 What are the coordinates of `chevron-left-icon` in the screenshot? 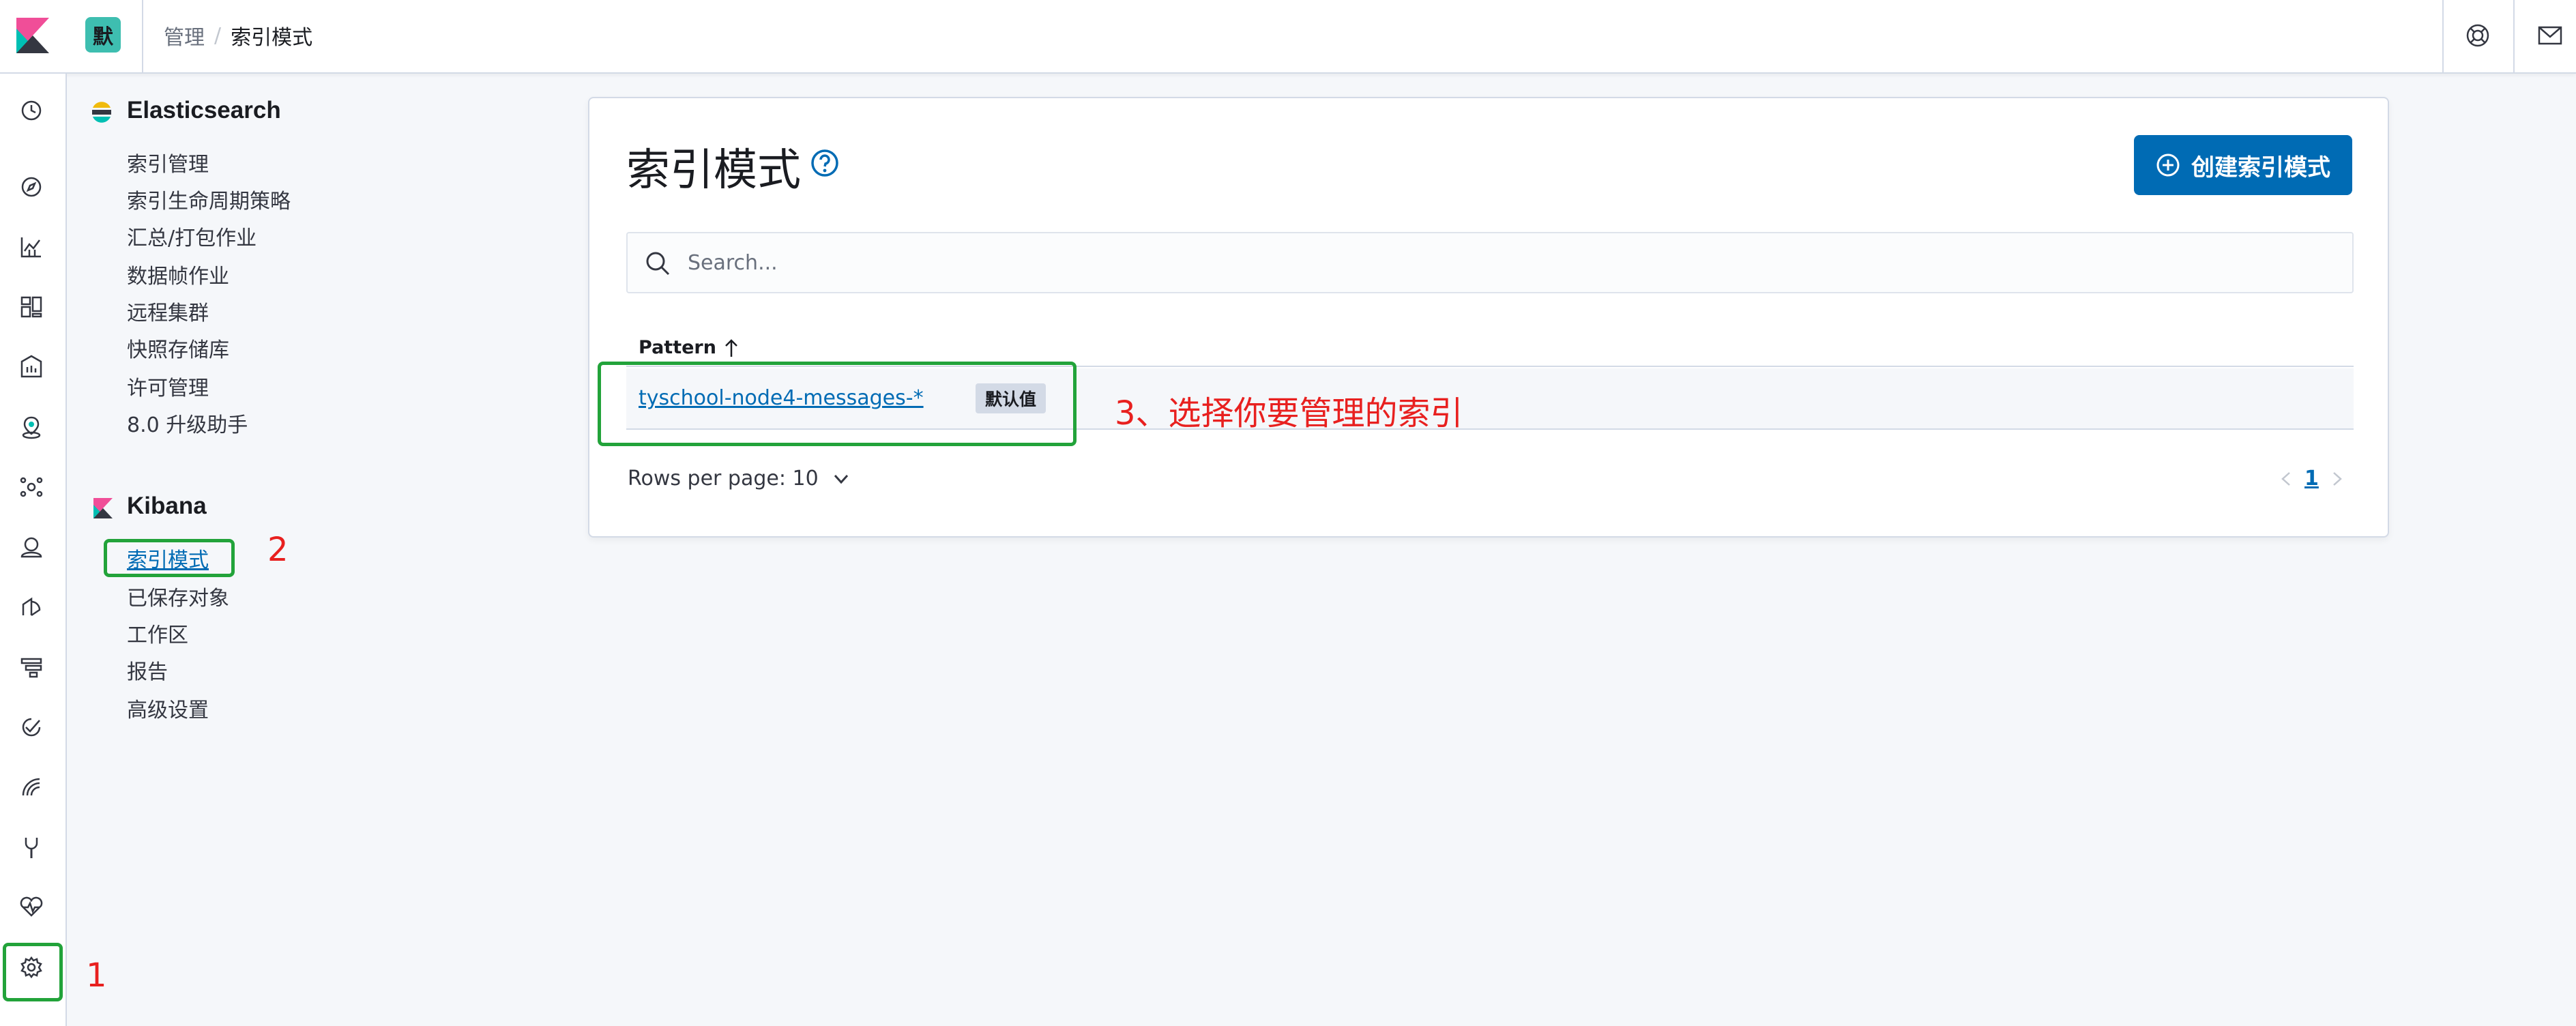 It's located at (2286, 479).